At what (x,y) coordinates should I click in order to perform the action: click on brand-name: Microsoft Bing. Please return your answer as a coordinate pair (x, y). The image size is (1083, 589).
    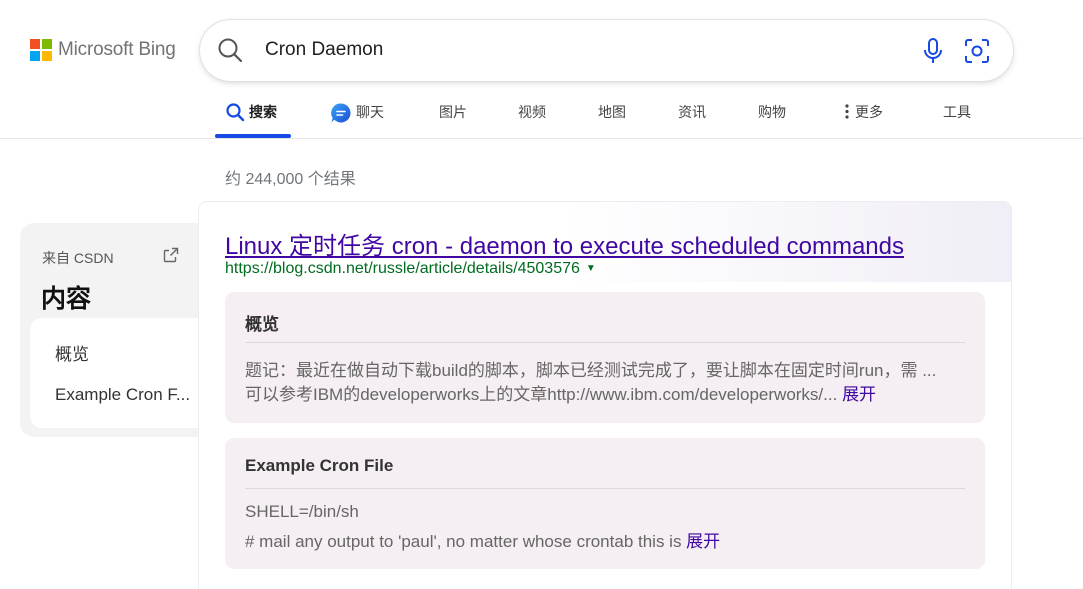
    Looking at the image, I should click on (117, 49).